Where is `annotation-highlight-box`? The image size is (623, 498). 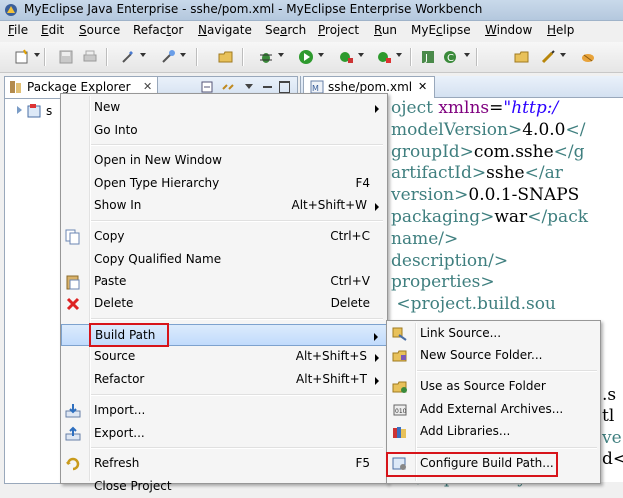 annotation-highlight-box is located at coordinates (472, 464).